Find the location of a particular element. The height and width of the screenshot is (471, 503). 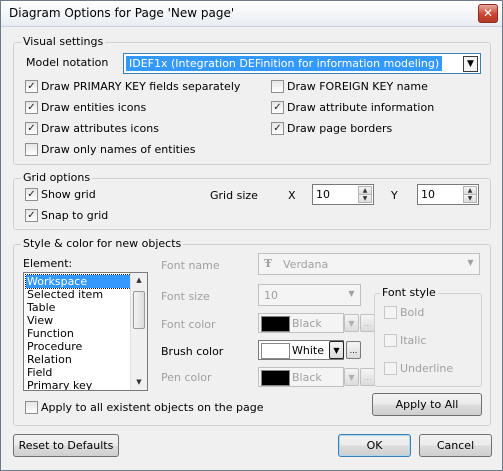

pen-color-label: Pen color is located at coordinates (186, 377).